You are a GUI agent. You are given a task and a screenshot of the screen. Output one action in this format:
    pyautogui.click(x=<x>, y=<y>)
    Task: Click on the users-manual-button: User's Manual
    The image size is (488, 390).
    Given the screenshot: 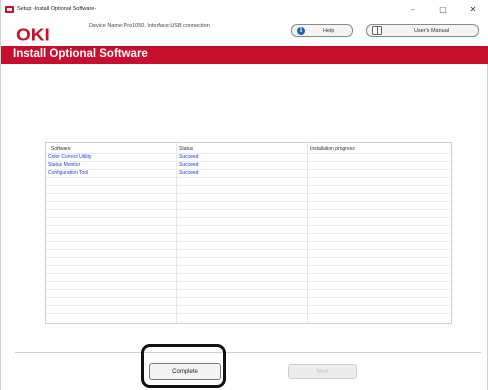 What is the action you would take?
    pyautogui.click(x=422, y=30)
    